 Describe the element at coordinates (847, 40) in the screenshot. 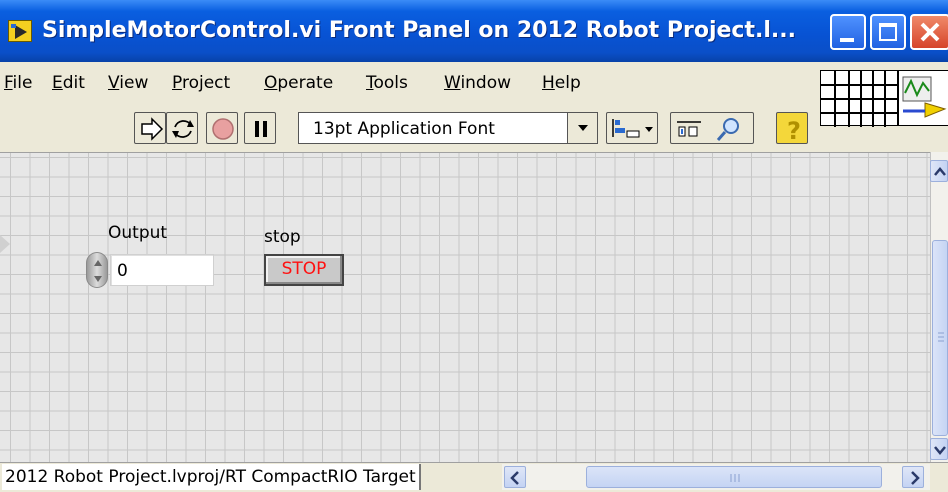

I see `minimize-icon` at that location.